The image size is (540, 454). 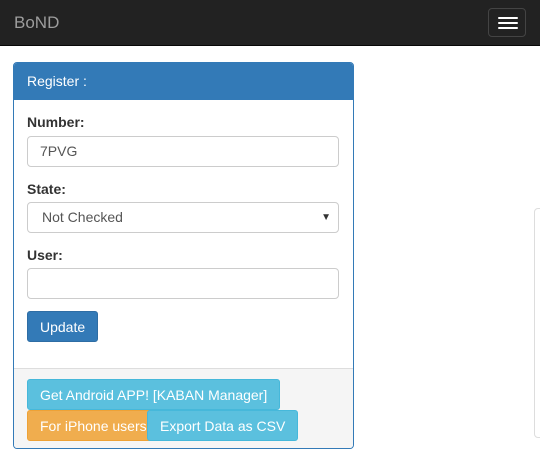 I want to click on export-csv-button: Export Data as CSV, so click(x=223, y=425).